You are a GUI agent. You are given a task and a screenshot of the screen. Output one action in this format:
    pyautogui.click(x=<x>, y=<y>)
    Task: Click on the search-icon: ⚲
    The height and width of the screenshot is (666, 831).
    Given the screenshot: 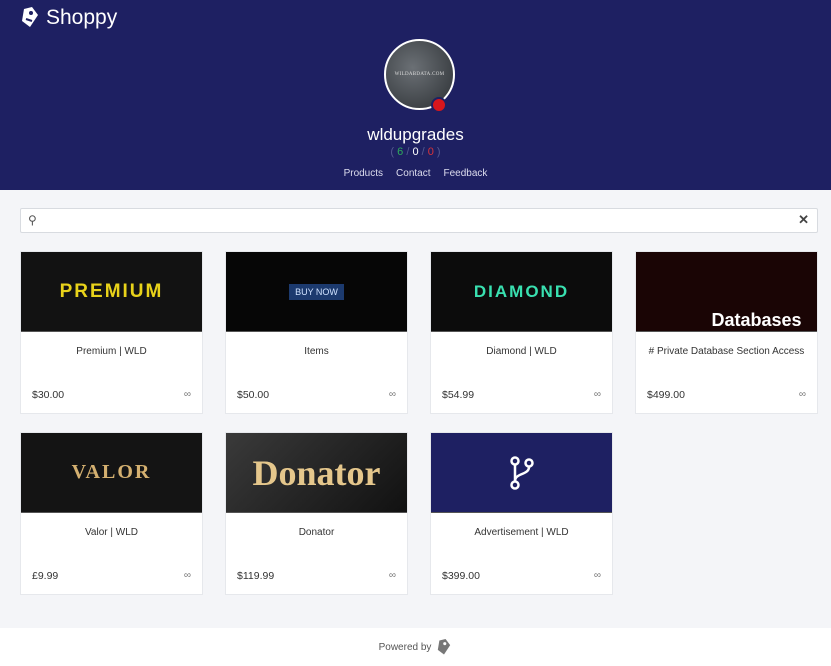 What is the action you would take?
    pyautogui.click(x=32, y=220)
    